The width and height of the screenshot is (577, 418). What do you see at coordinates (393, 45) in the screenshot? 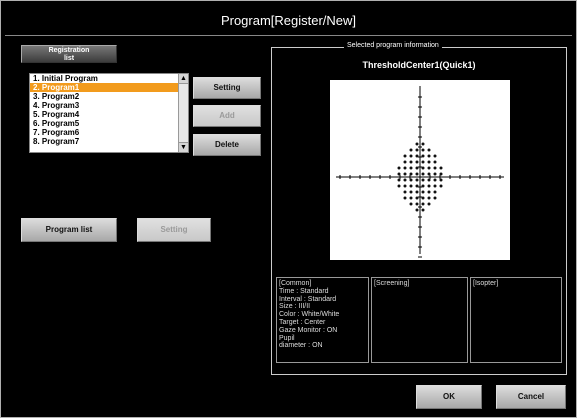
I see `info-legend: Selected program information` at bounding box center [393, 45].